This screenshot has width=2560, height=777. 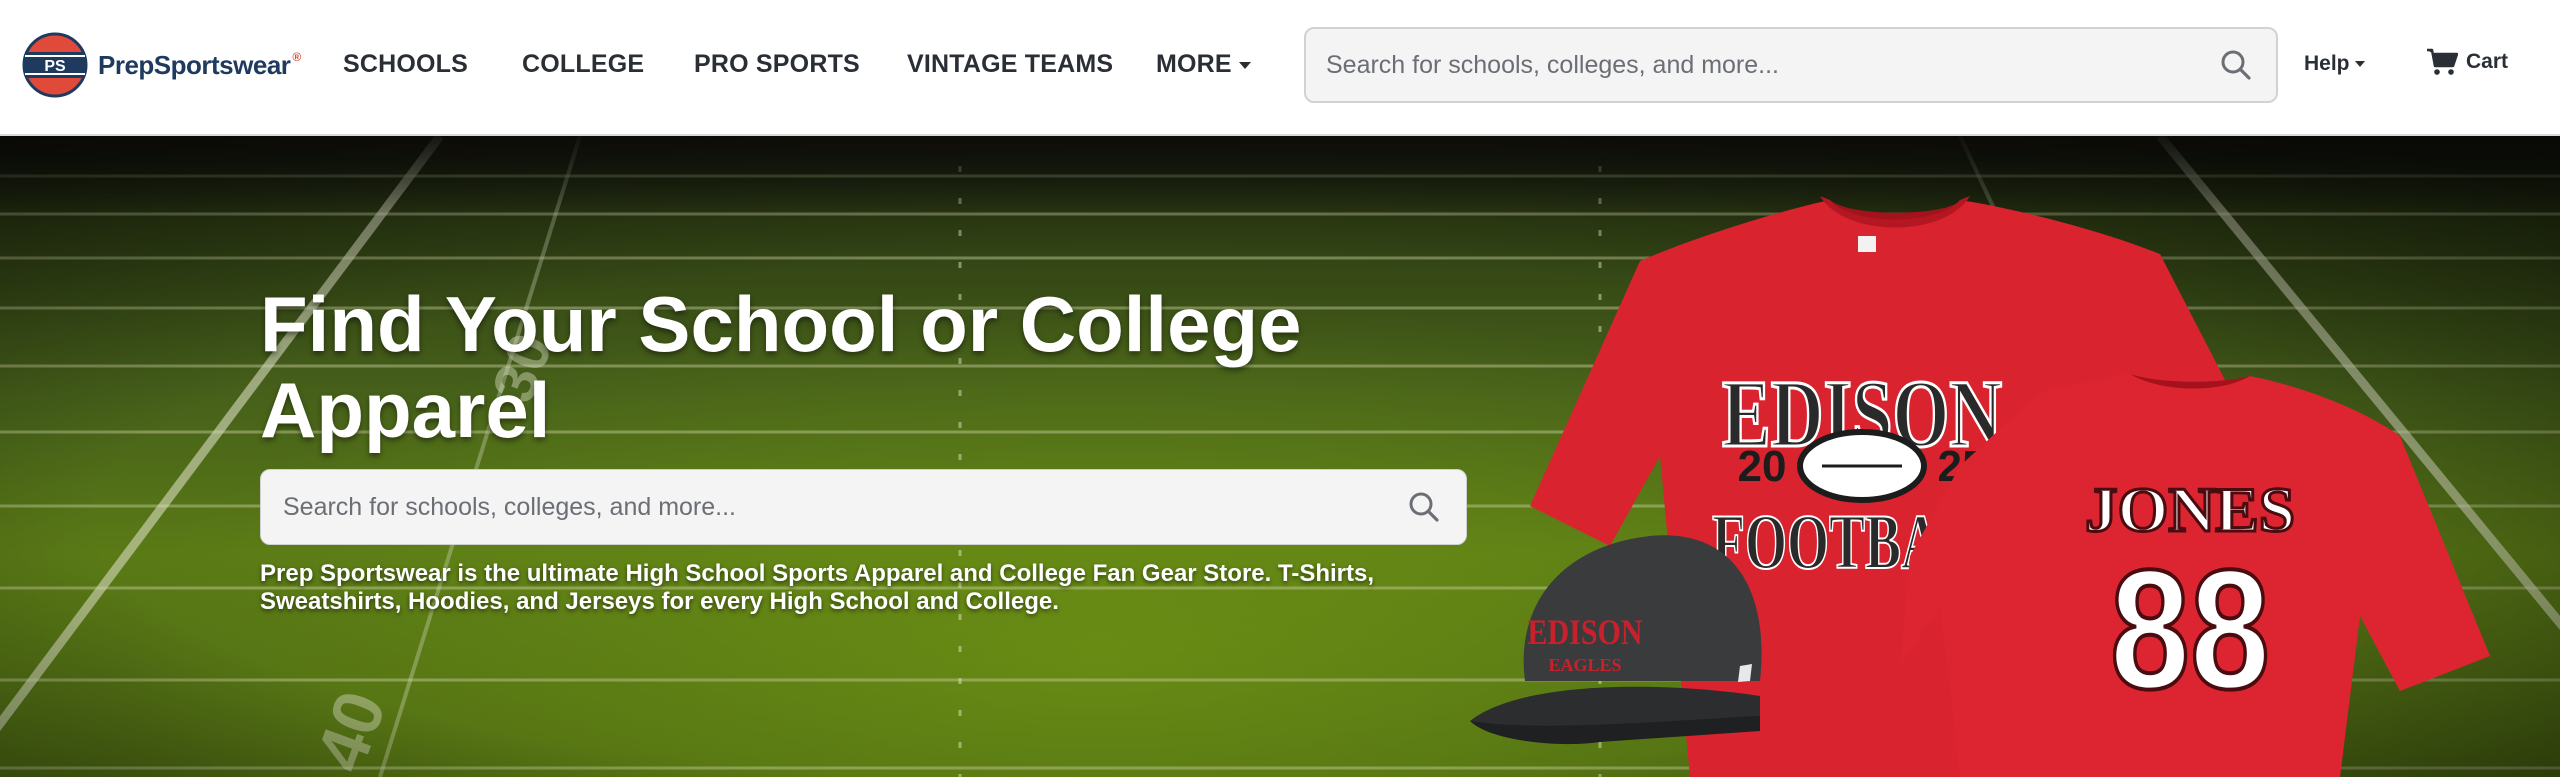 I want to click on cart-label: Cart, so click(x=2487, y=61).